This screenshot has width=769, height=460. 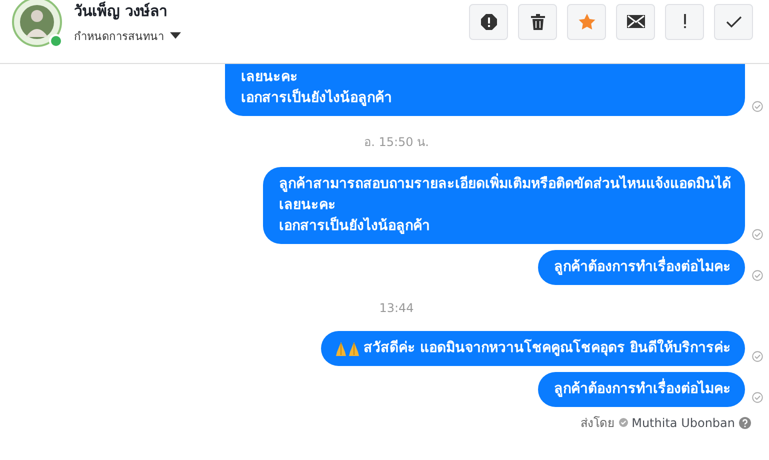 I want to click on done-button, so click(x=733, y=22).